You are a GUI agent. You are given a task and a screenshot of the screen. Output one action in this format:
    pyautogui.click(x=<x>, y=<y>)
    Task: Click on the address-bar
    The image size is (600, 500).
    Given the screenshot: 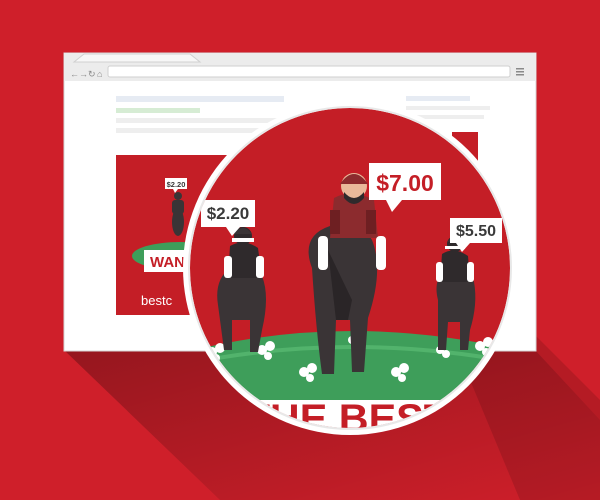 What is the action you would take?
    pyautogui.click(x=309, y=71)
    